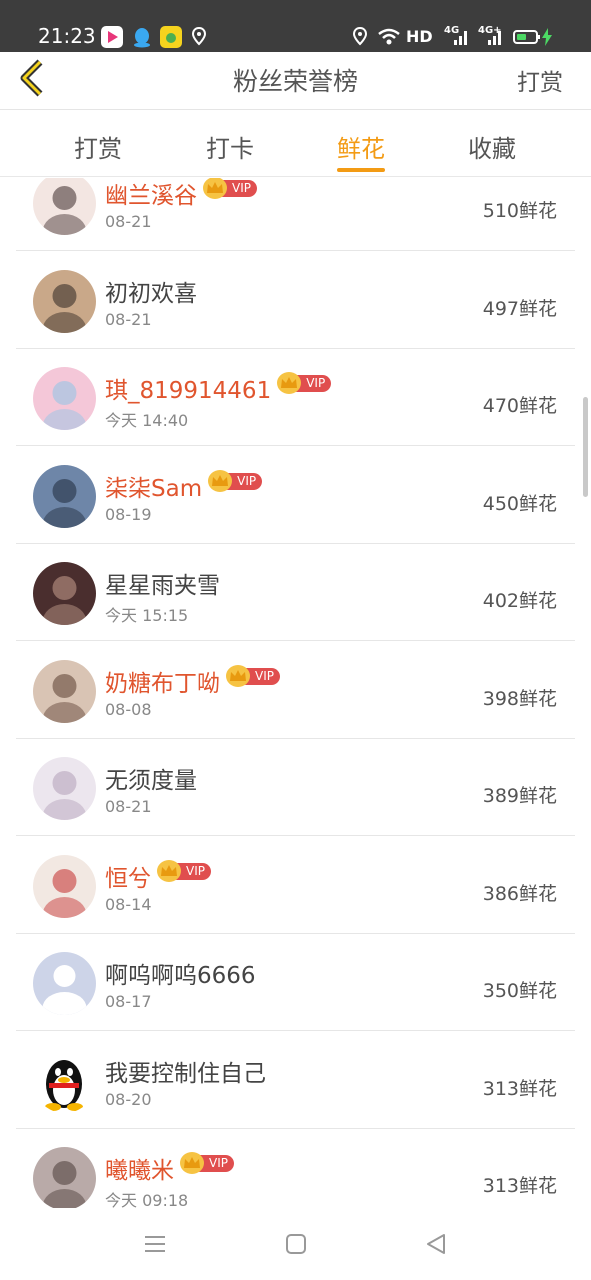 The width and height of the screenshot is (591, 1280). I want to click on fan-date: 08-08, so click(128, 709).